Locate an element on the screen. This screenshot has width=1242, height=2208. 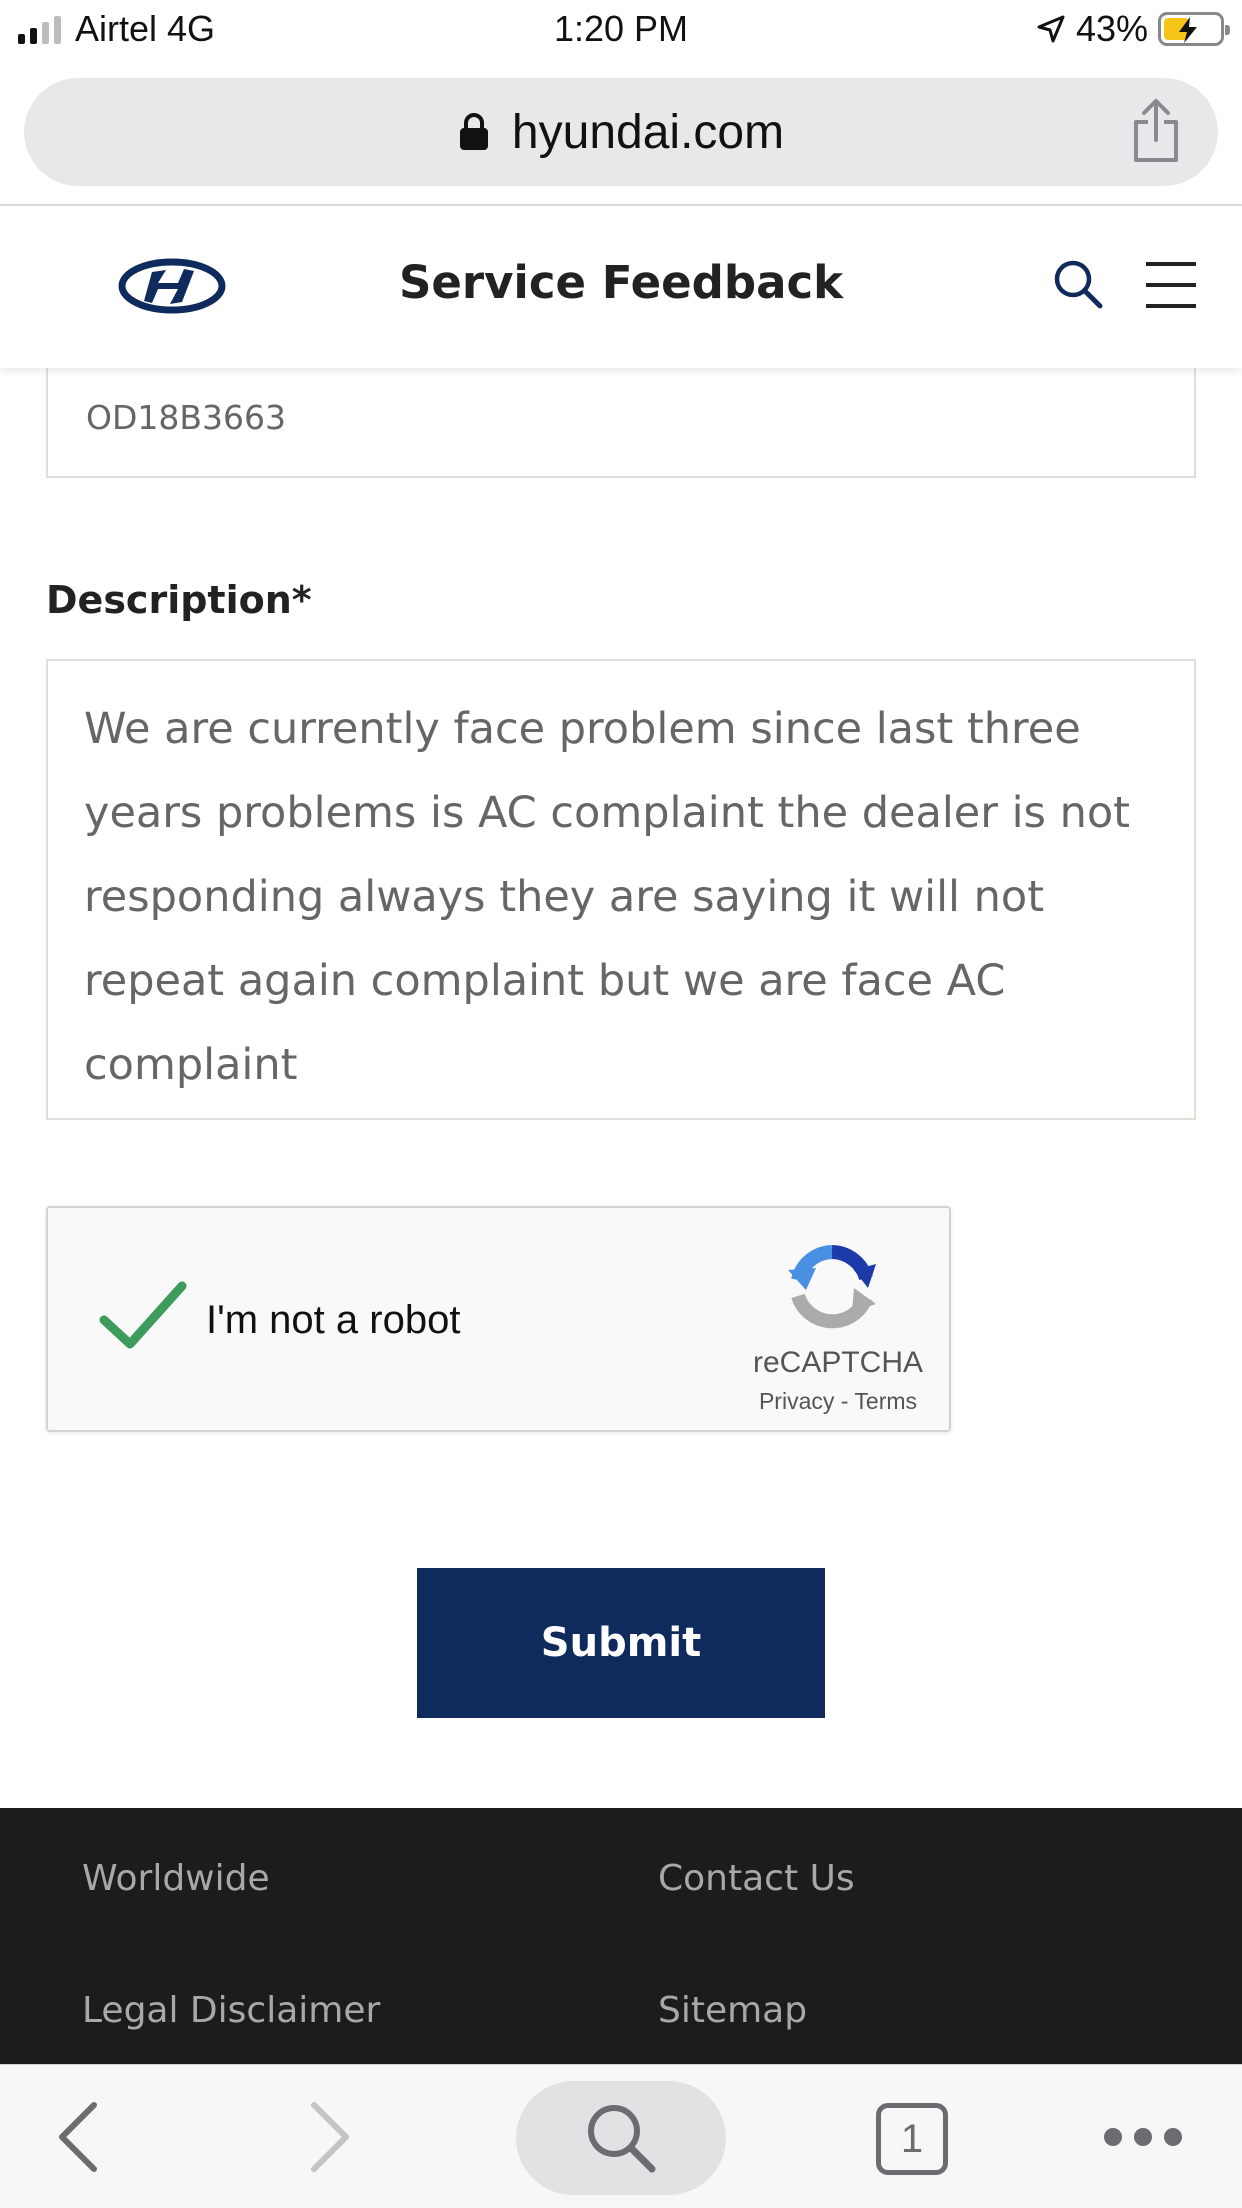
share-icon is located at coordinates (1156, 131).